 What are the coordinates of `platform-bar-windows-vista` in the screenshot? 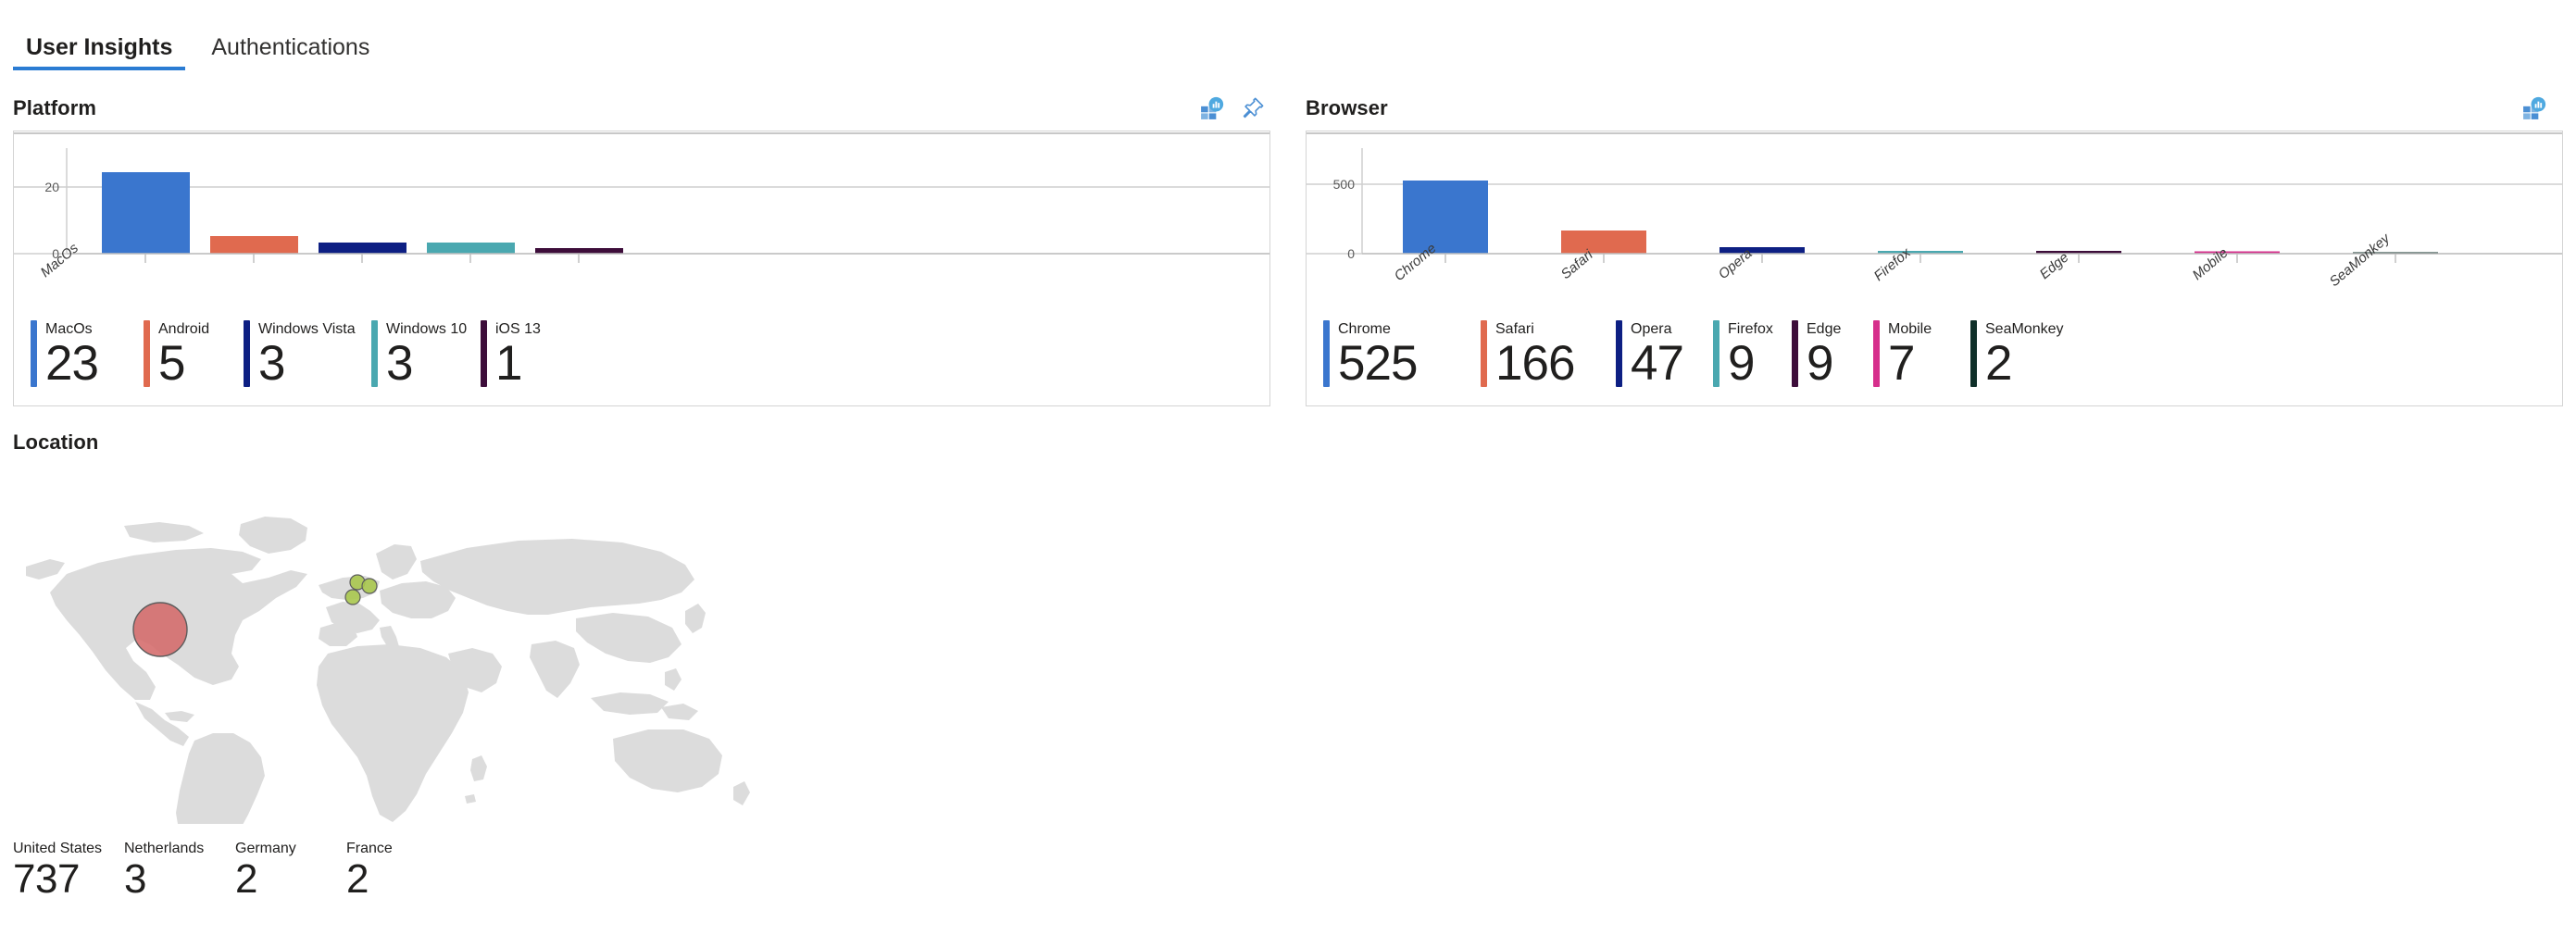 It's located at (362, 249).